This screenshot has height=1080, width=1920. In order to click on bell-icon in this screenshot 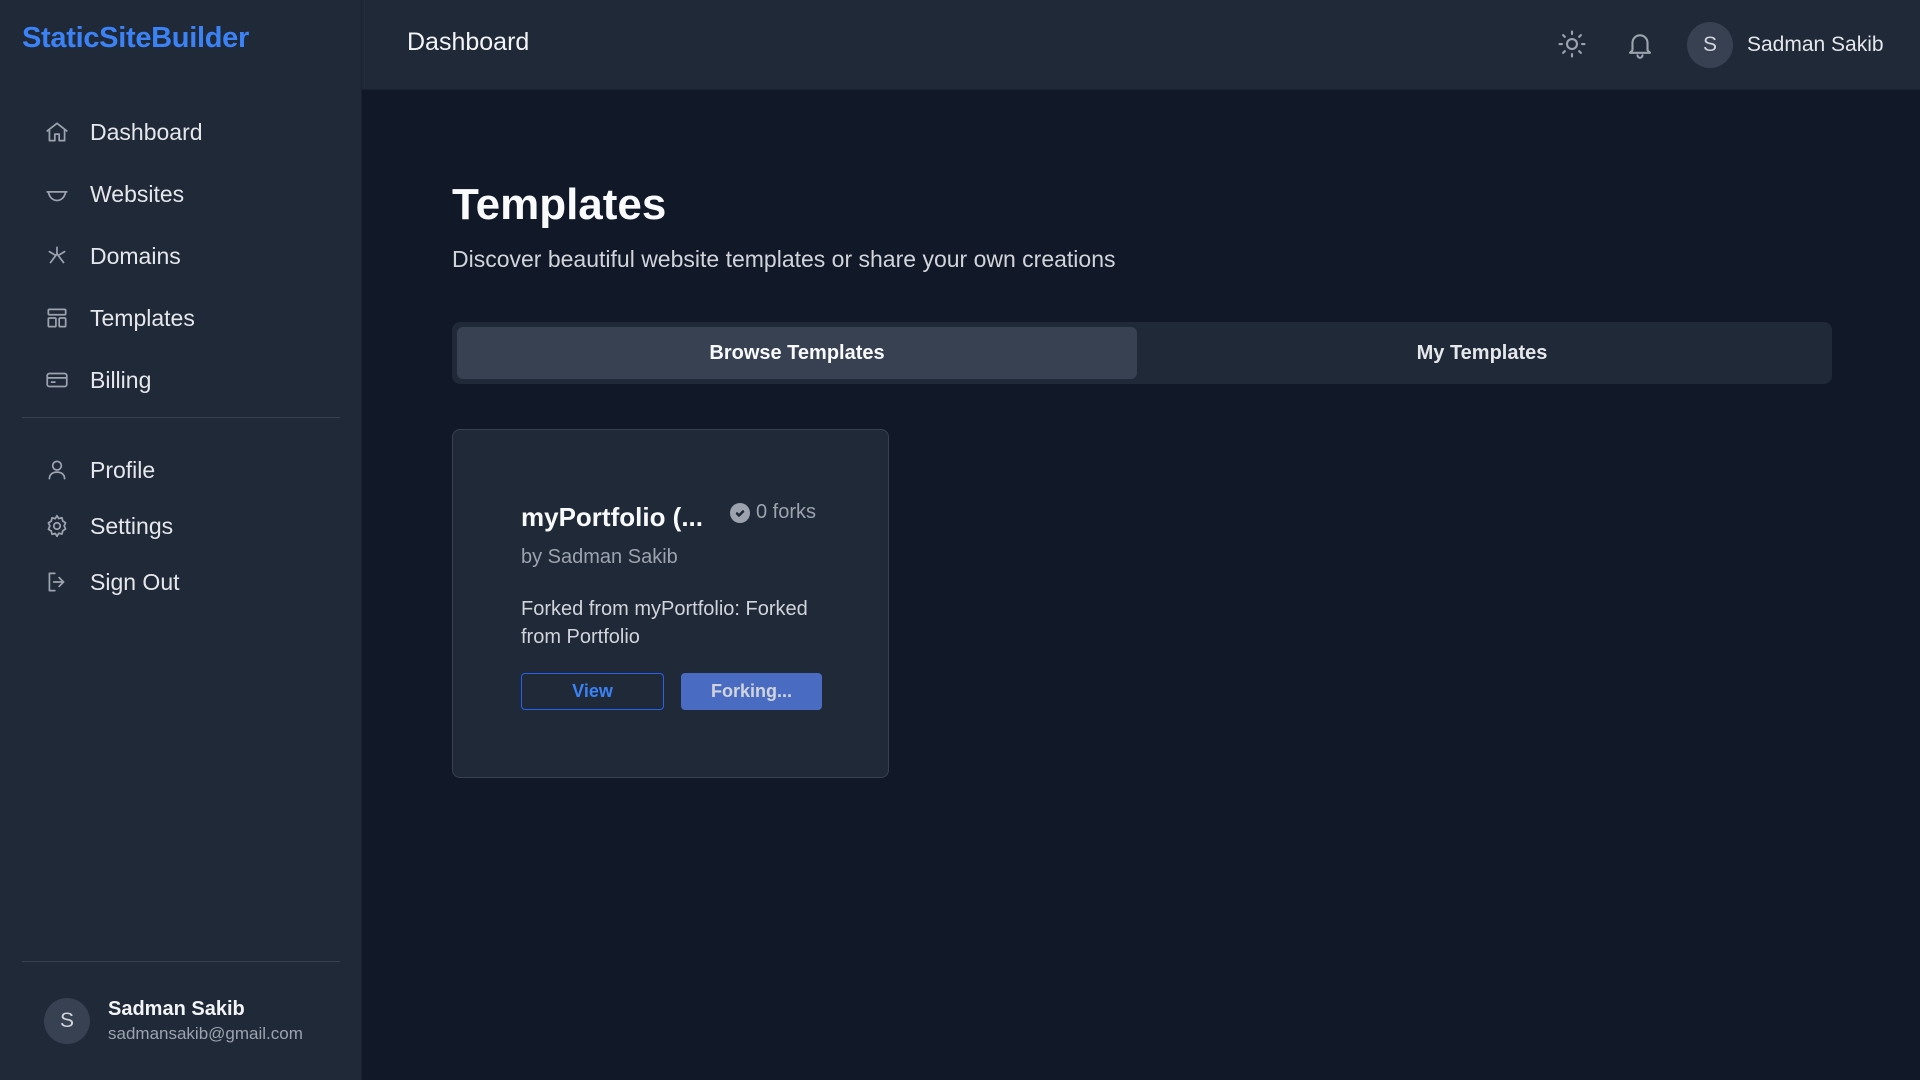, I will do `click(1640, 46)`.